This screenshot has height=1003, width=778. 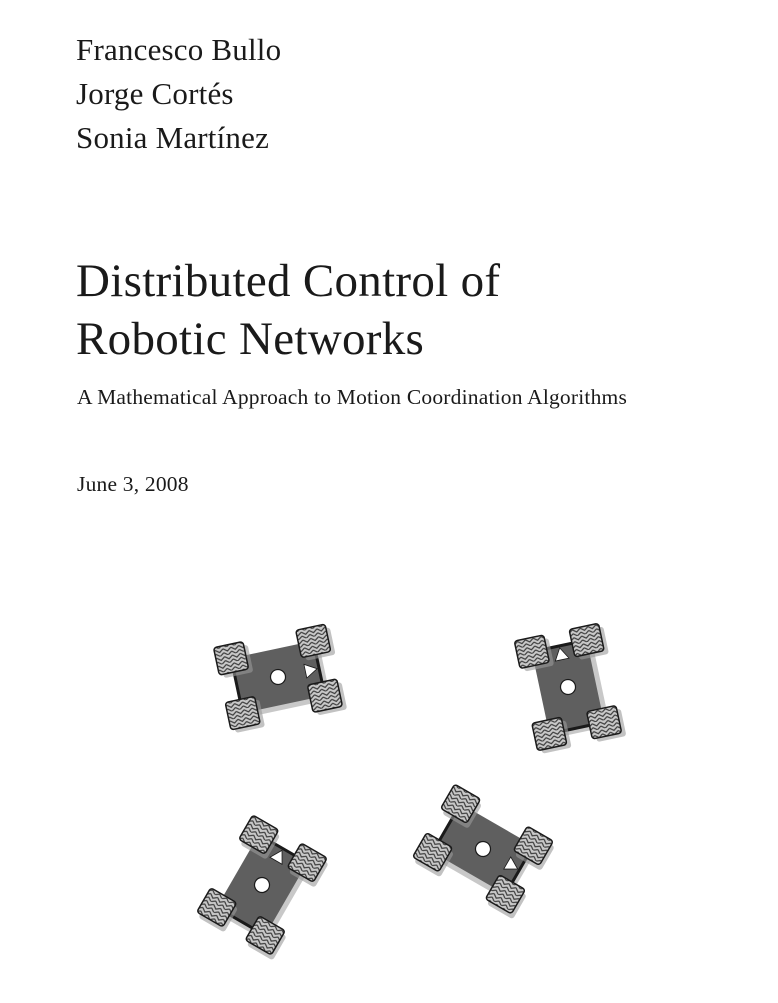 I want to click on author-name: Francesco Bullo, so click(x=179, y=49).